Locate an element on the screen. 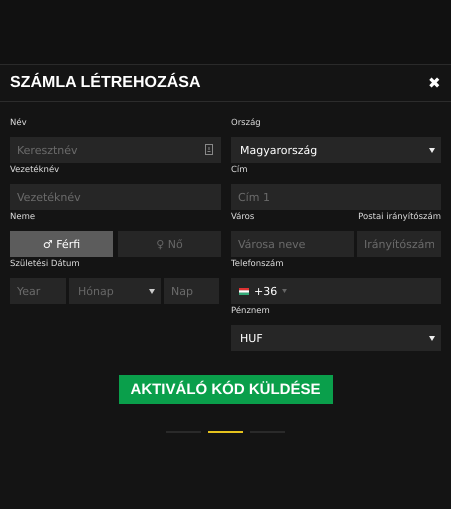  field-label: Vezetéknév is located at coordinates (35, 170).